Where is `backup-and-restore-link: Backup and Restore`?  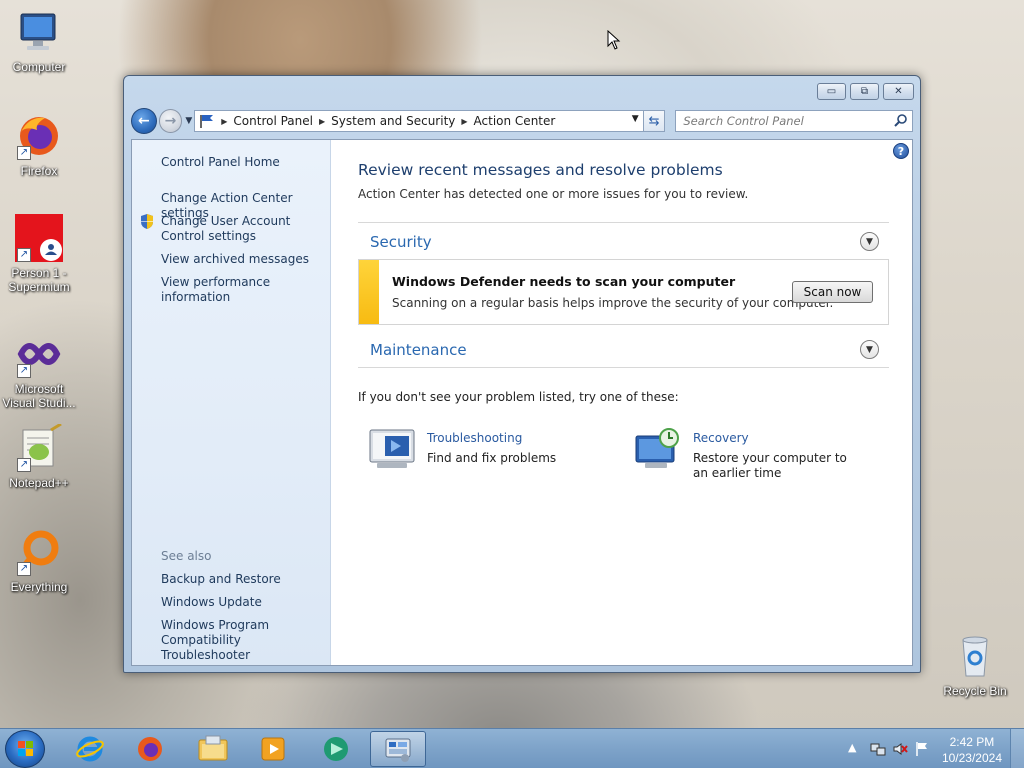
backup-and-restore-link: Backup and Restore is located at coordinates (221, 579).